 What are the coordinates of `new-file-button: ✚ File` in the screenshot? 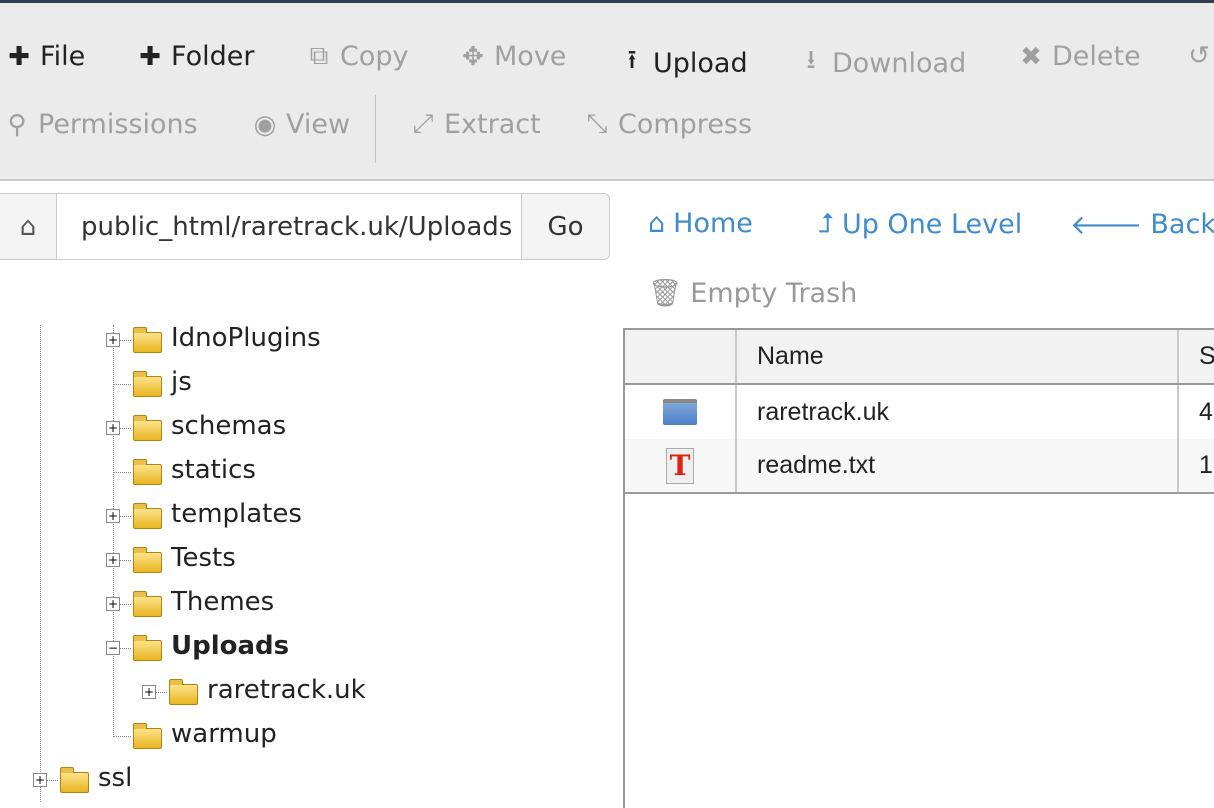 It's located at (45, 56).